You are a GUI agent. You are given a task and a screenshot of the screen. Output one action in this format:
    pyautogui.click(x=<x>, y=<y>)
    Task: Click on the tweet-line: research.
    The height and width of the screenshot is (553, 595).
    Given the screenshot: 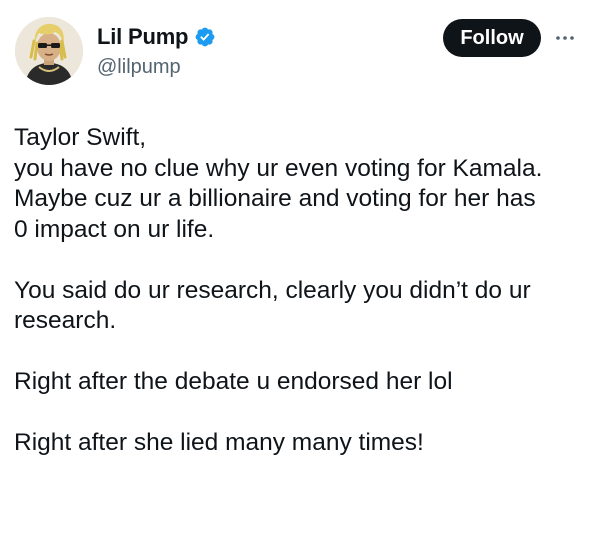 What is the action you would take?
    pyautogui.click(x=65, y=320)
    